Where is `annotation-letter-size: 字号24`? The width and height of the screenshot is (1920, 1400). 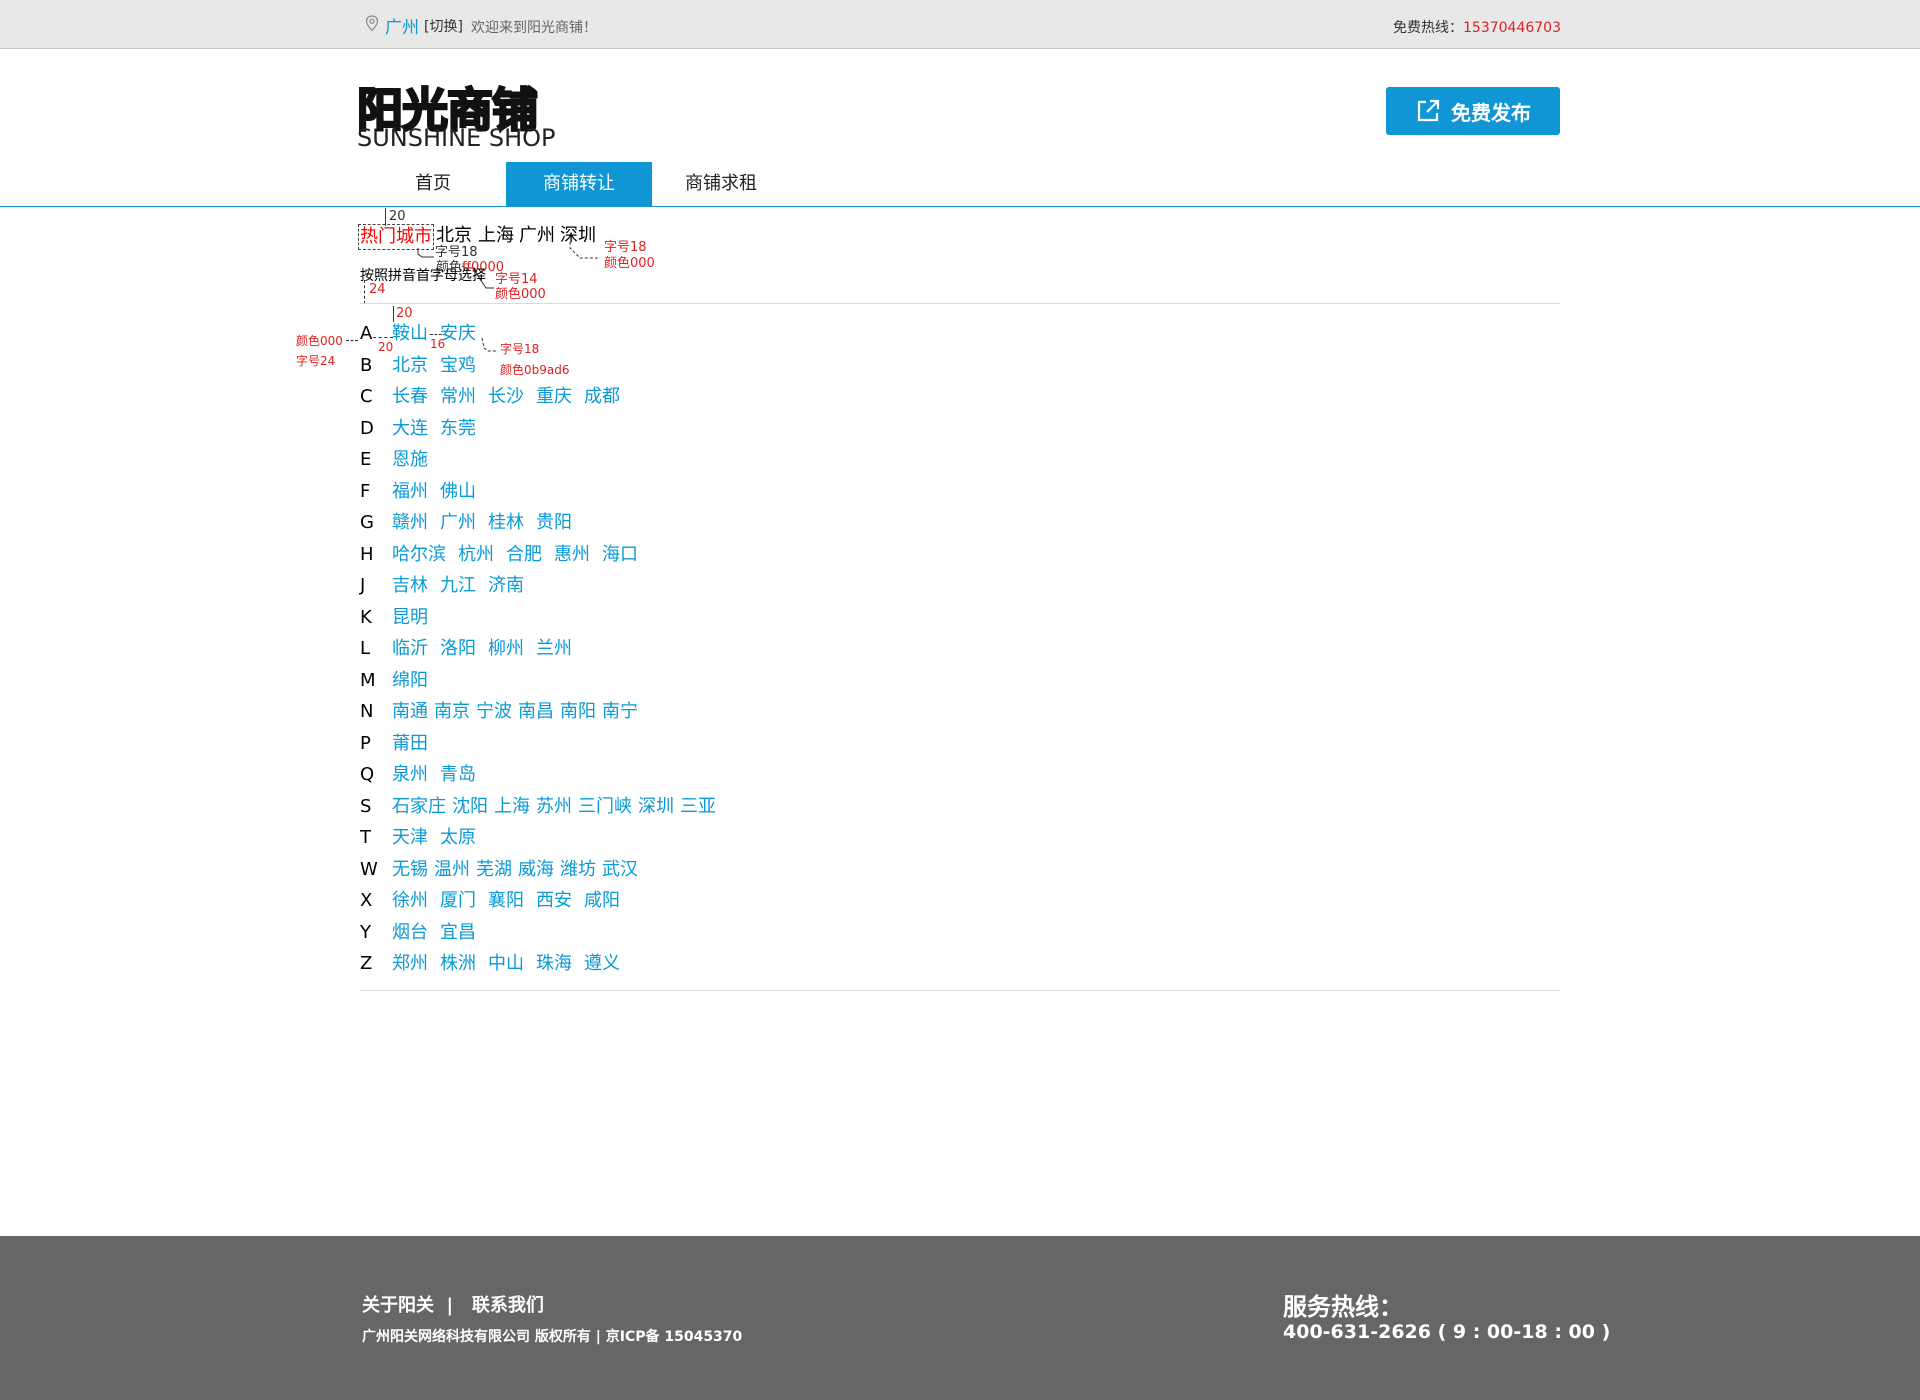
annotation-letter-size: 字号24 is located at coordinates (316, 361).